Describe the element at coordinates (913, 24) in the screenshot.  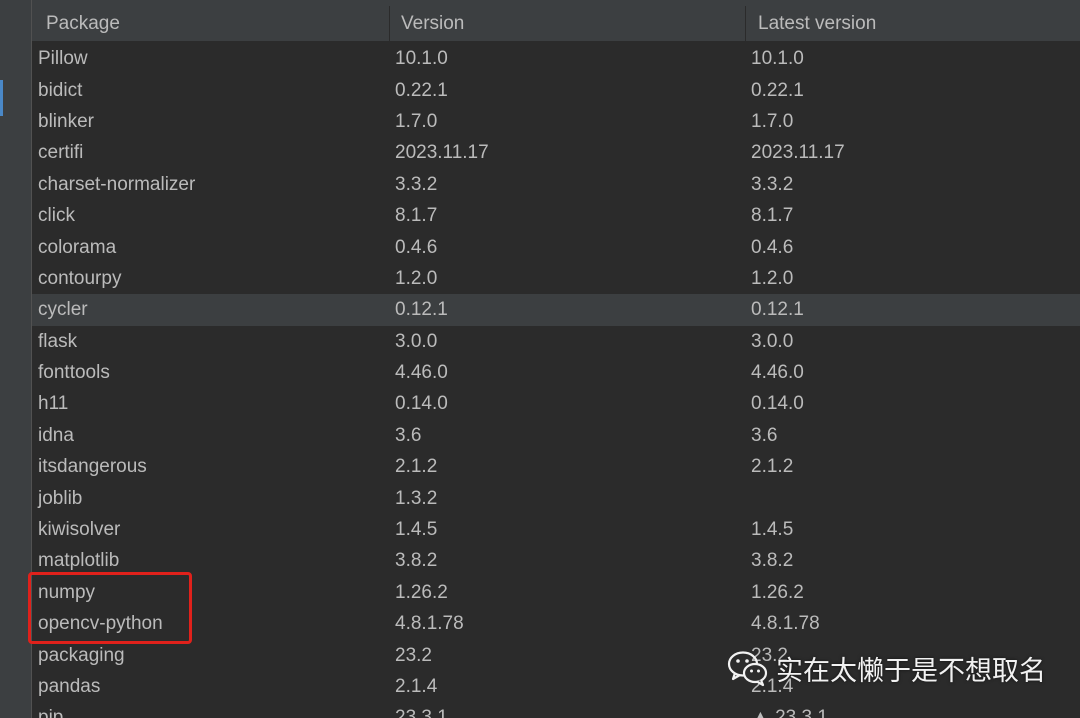
I see `column-header-latest-version: Latest version` at that location.